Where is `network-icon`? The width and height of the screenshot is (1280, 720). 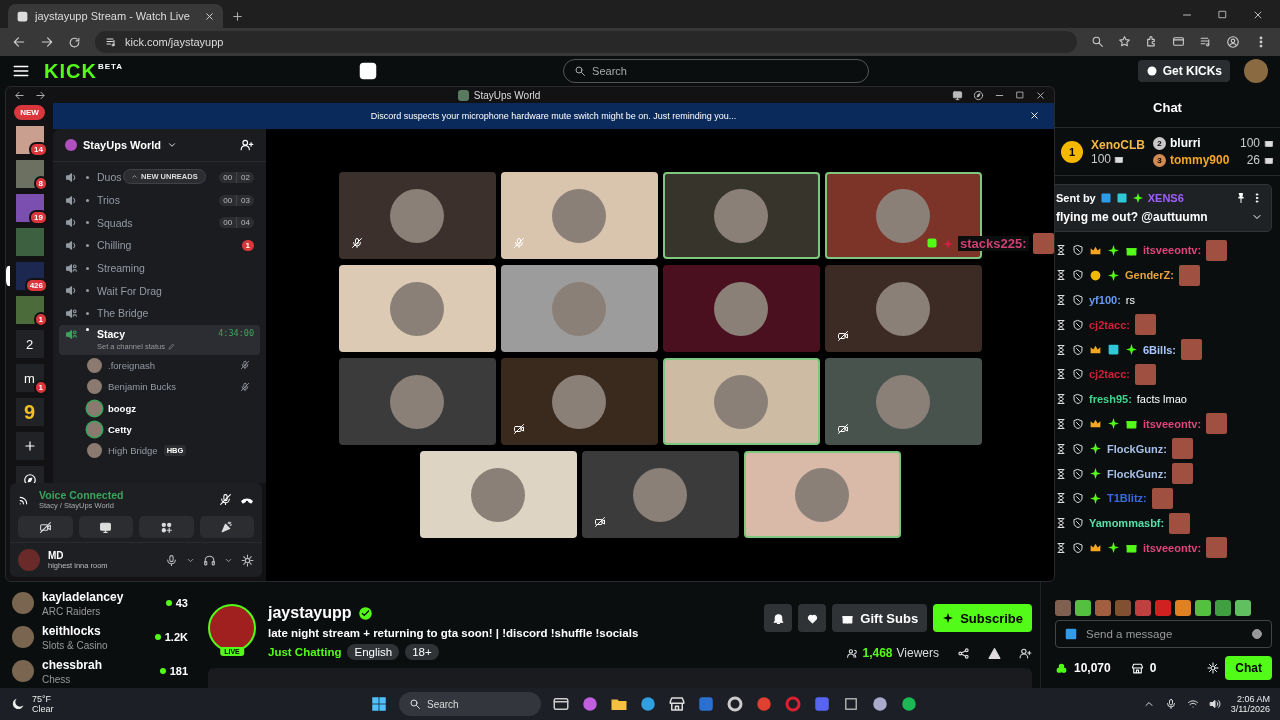 network-icon is located at coordinates (1192, 704).